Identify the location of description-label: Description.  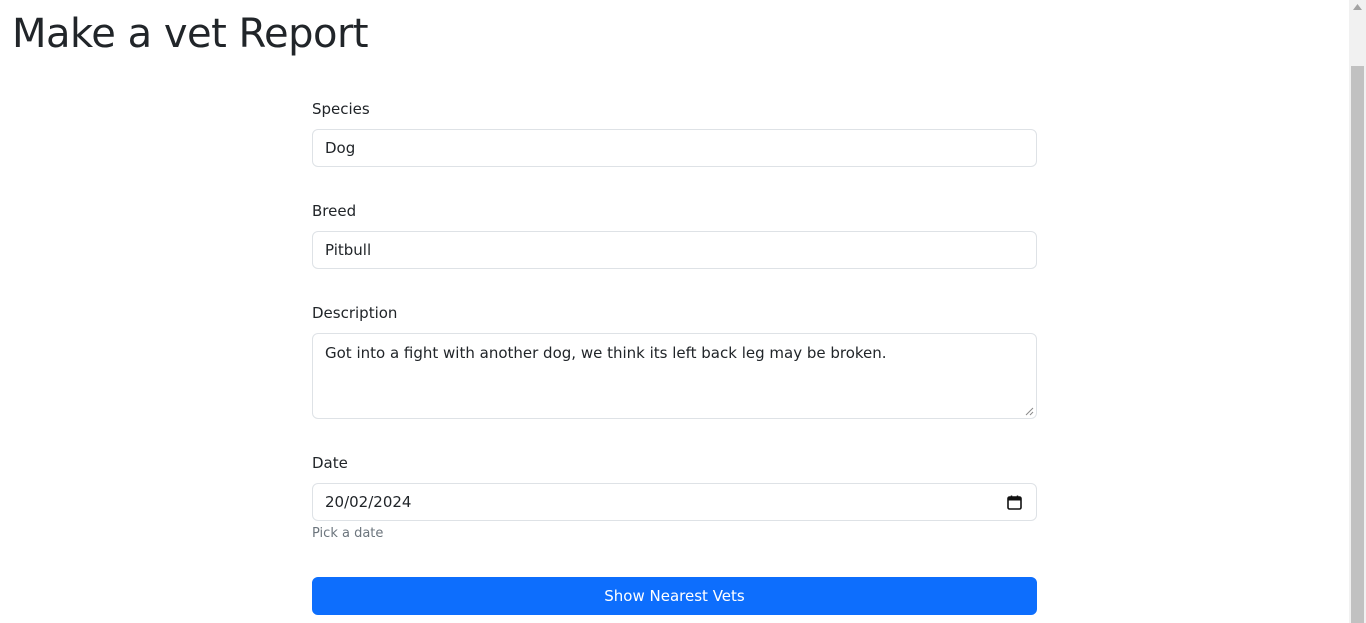
(355, 313).